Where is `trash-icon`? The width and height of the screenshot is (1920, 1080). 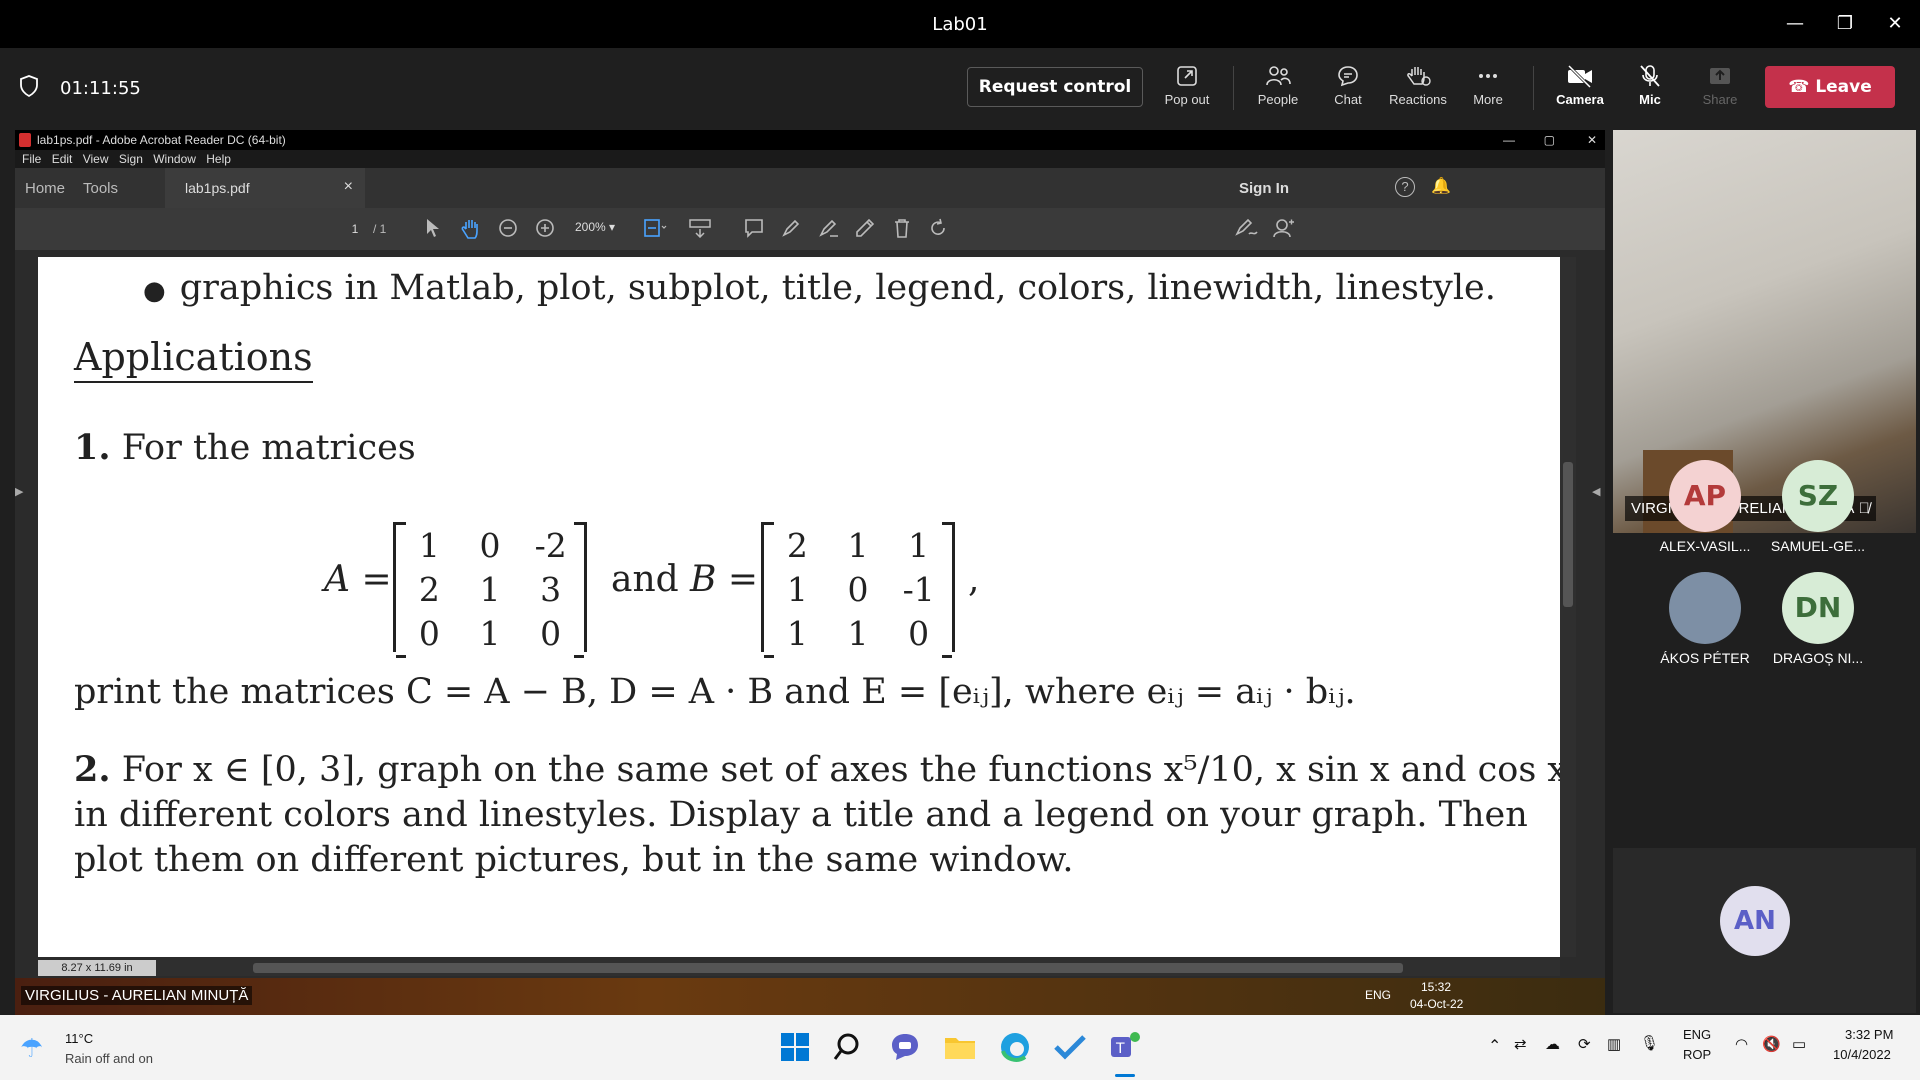 trash-icon is located at coordinates (902, 228).